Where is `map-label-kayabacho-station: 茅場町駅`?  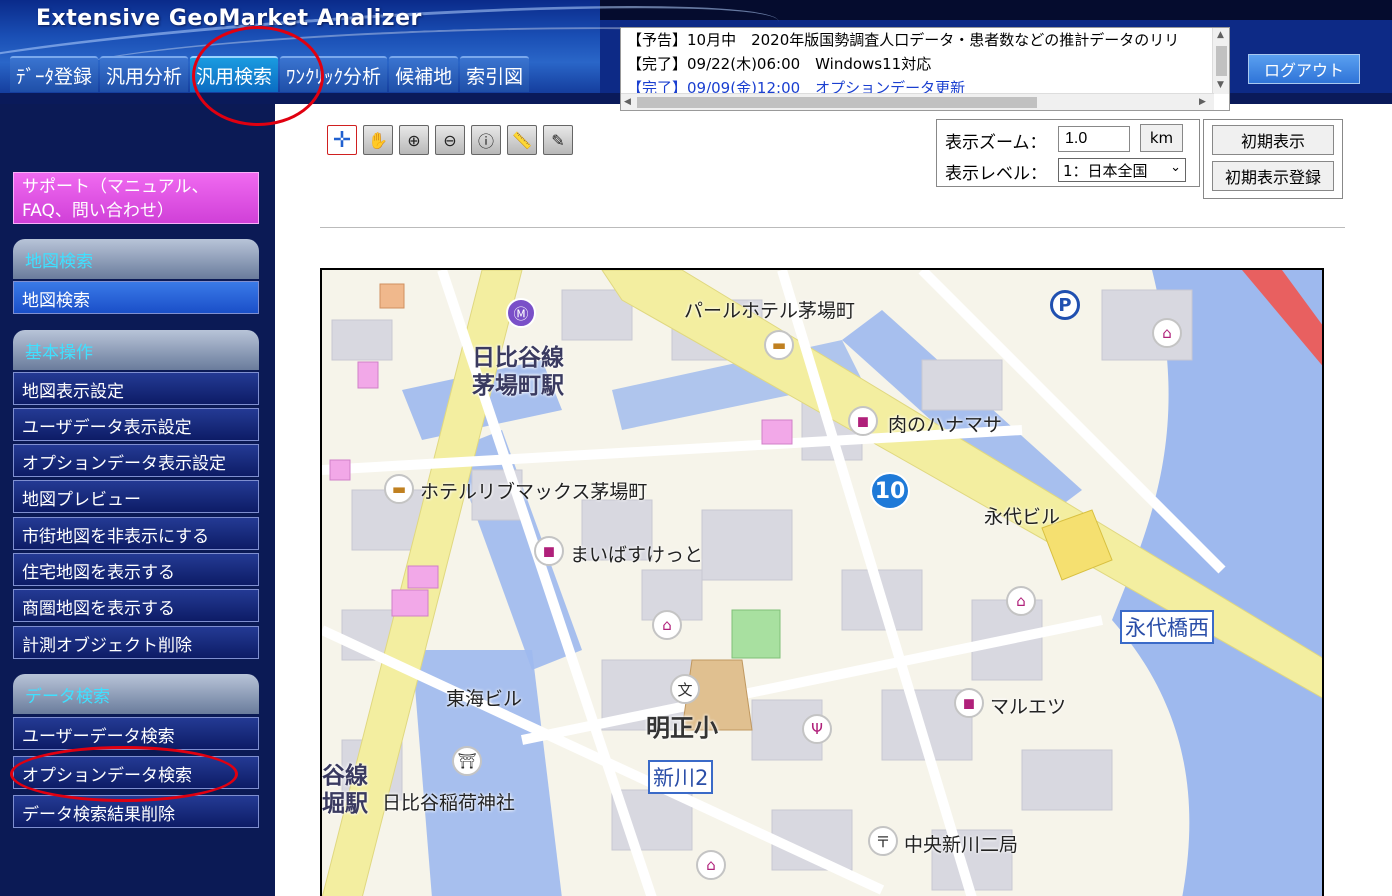 map-label-kayabacho-station: 茅場町駅 is located at coordinates (518, 386).